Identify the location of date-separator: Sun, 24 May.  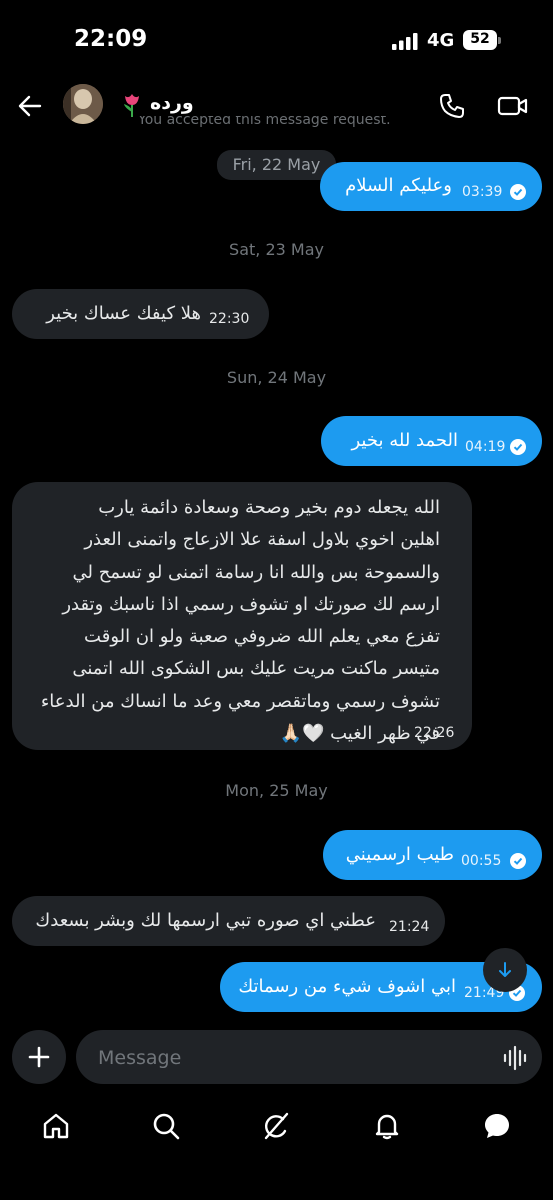
(276, 377).